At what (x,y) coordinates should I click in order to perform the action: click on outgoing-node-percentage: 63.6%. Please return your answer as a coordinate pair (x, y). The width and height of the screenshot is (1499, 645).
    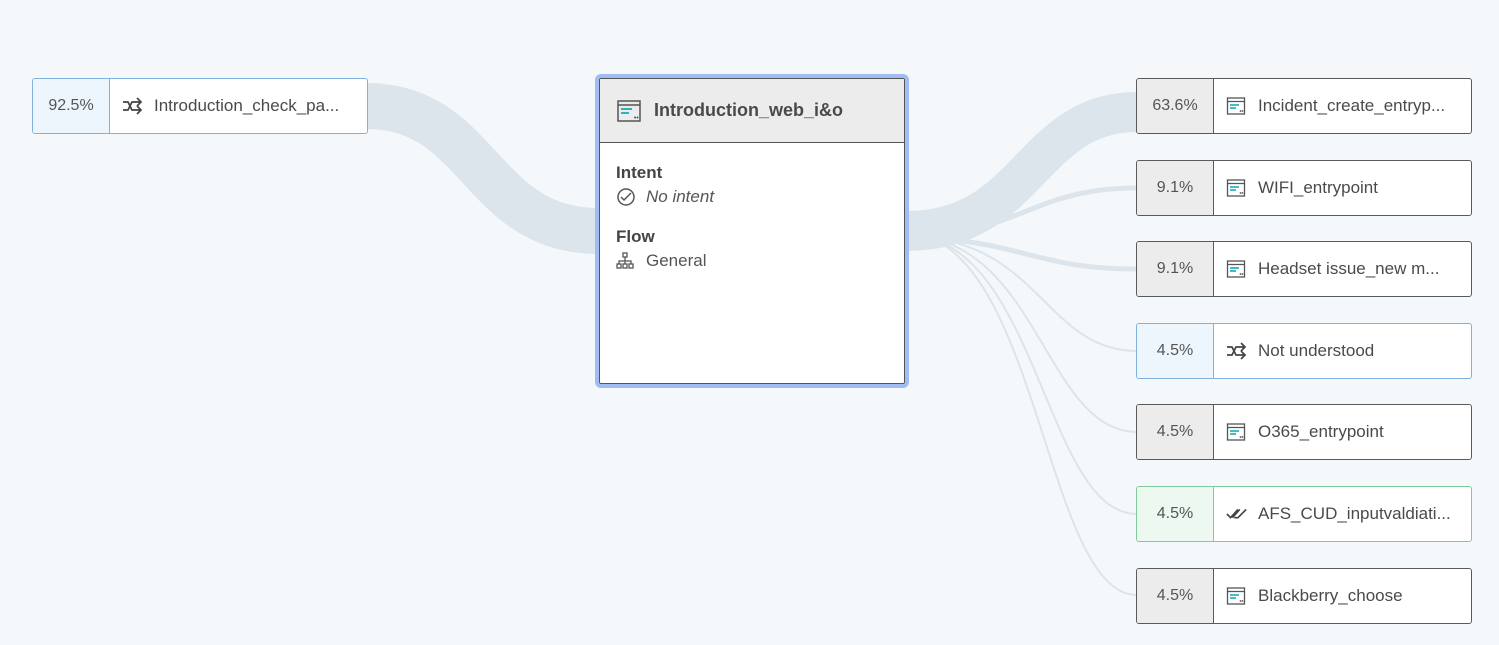
    Looking at the image, I should click on (1175, 106).